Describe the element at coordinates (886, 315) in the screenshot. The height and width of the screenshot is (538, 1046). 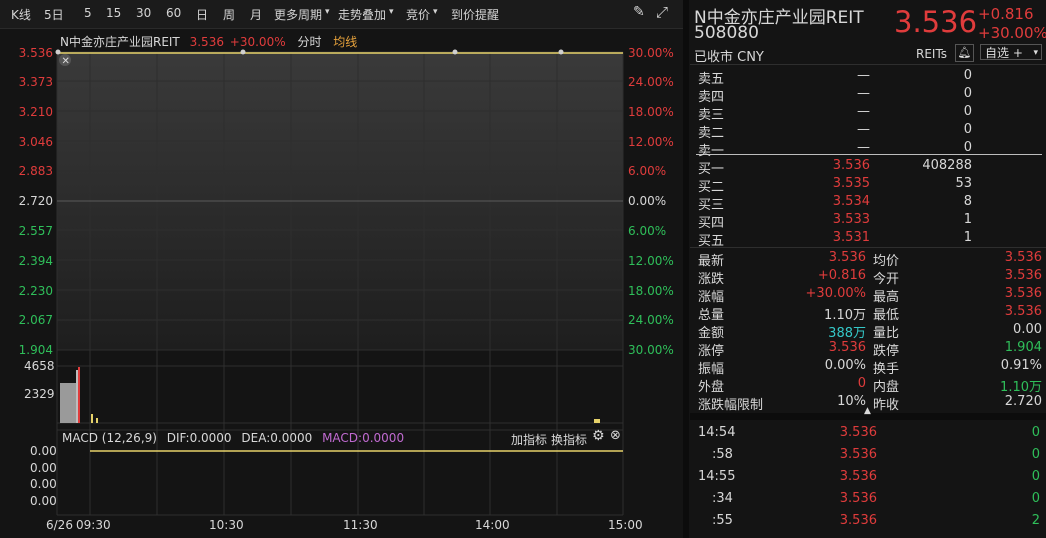
I see `stat-label: 最低` at that location.